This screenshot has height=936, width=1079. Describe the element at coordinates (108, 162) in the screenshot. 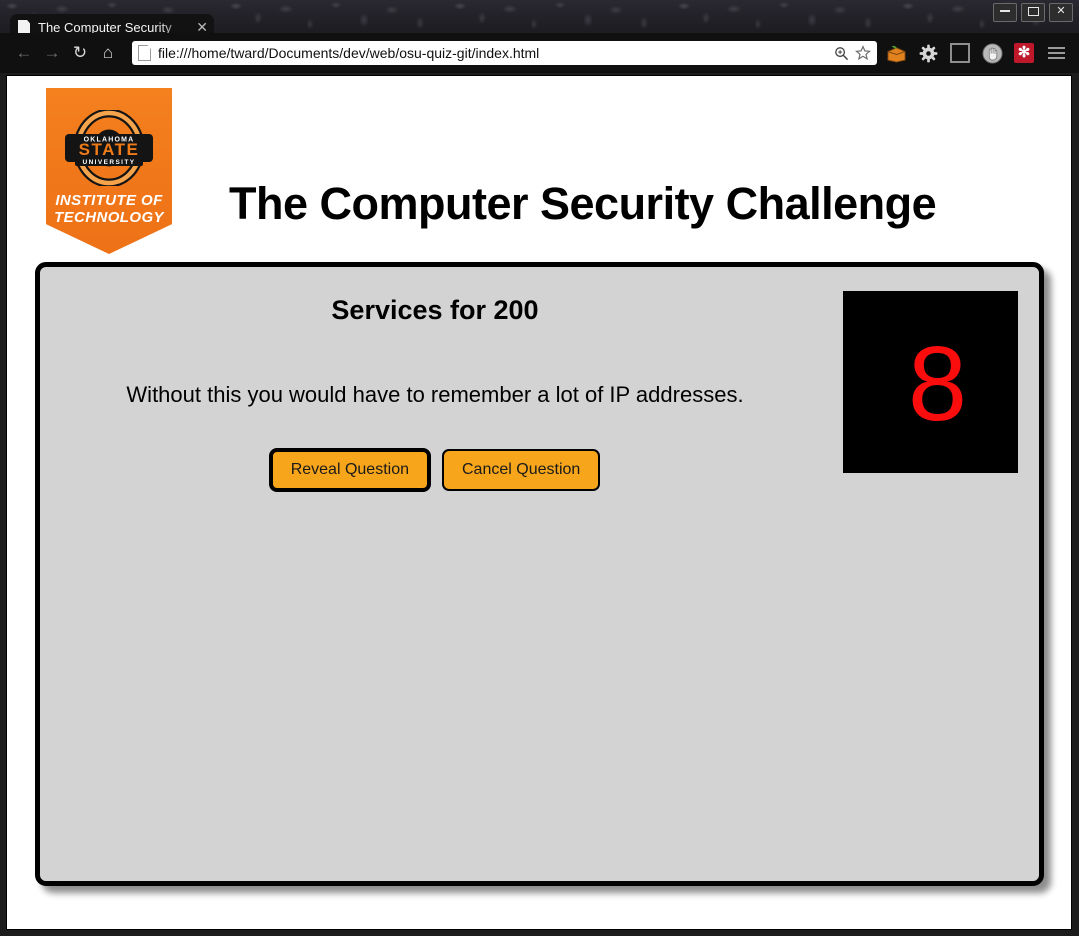

I see `svg-text: UNIVERSITY` at that location.